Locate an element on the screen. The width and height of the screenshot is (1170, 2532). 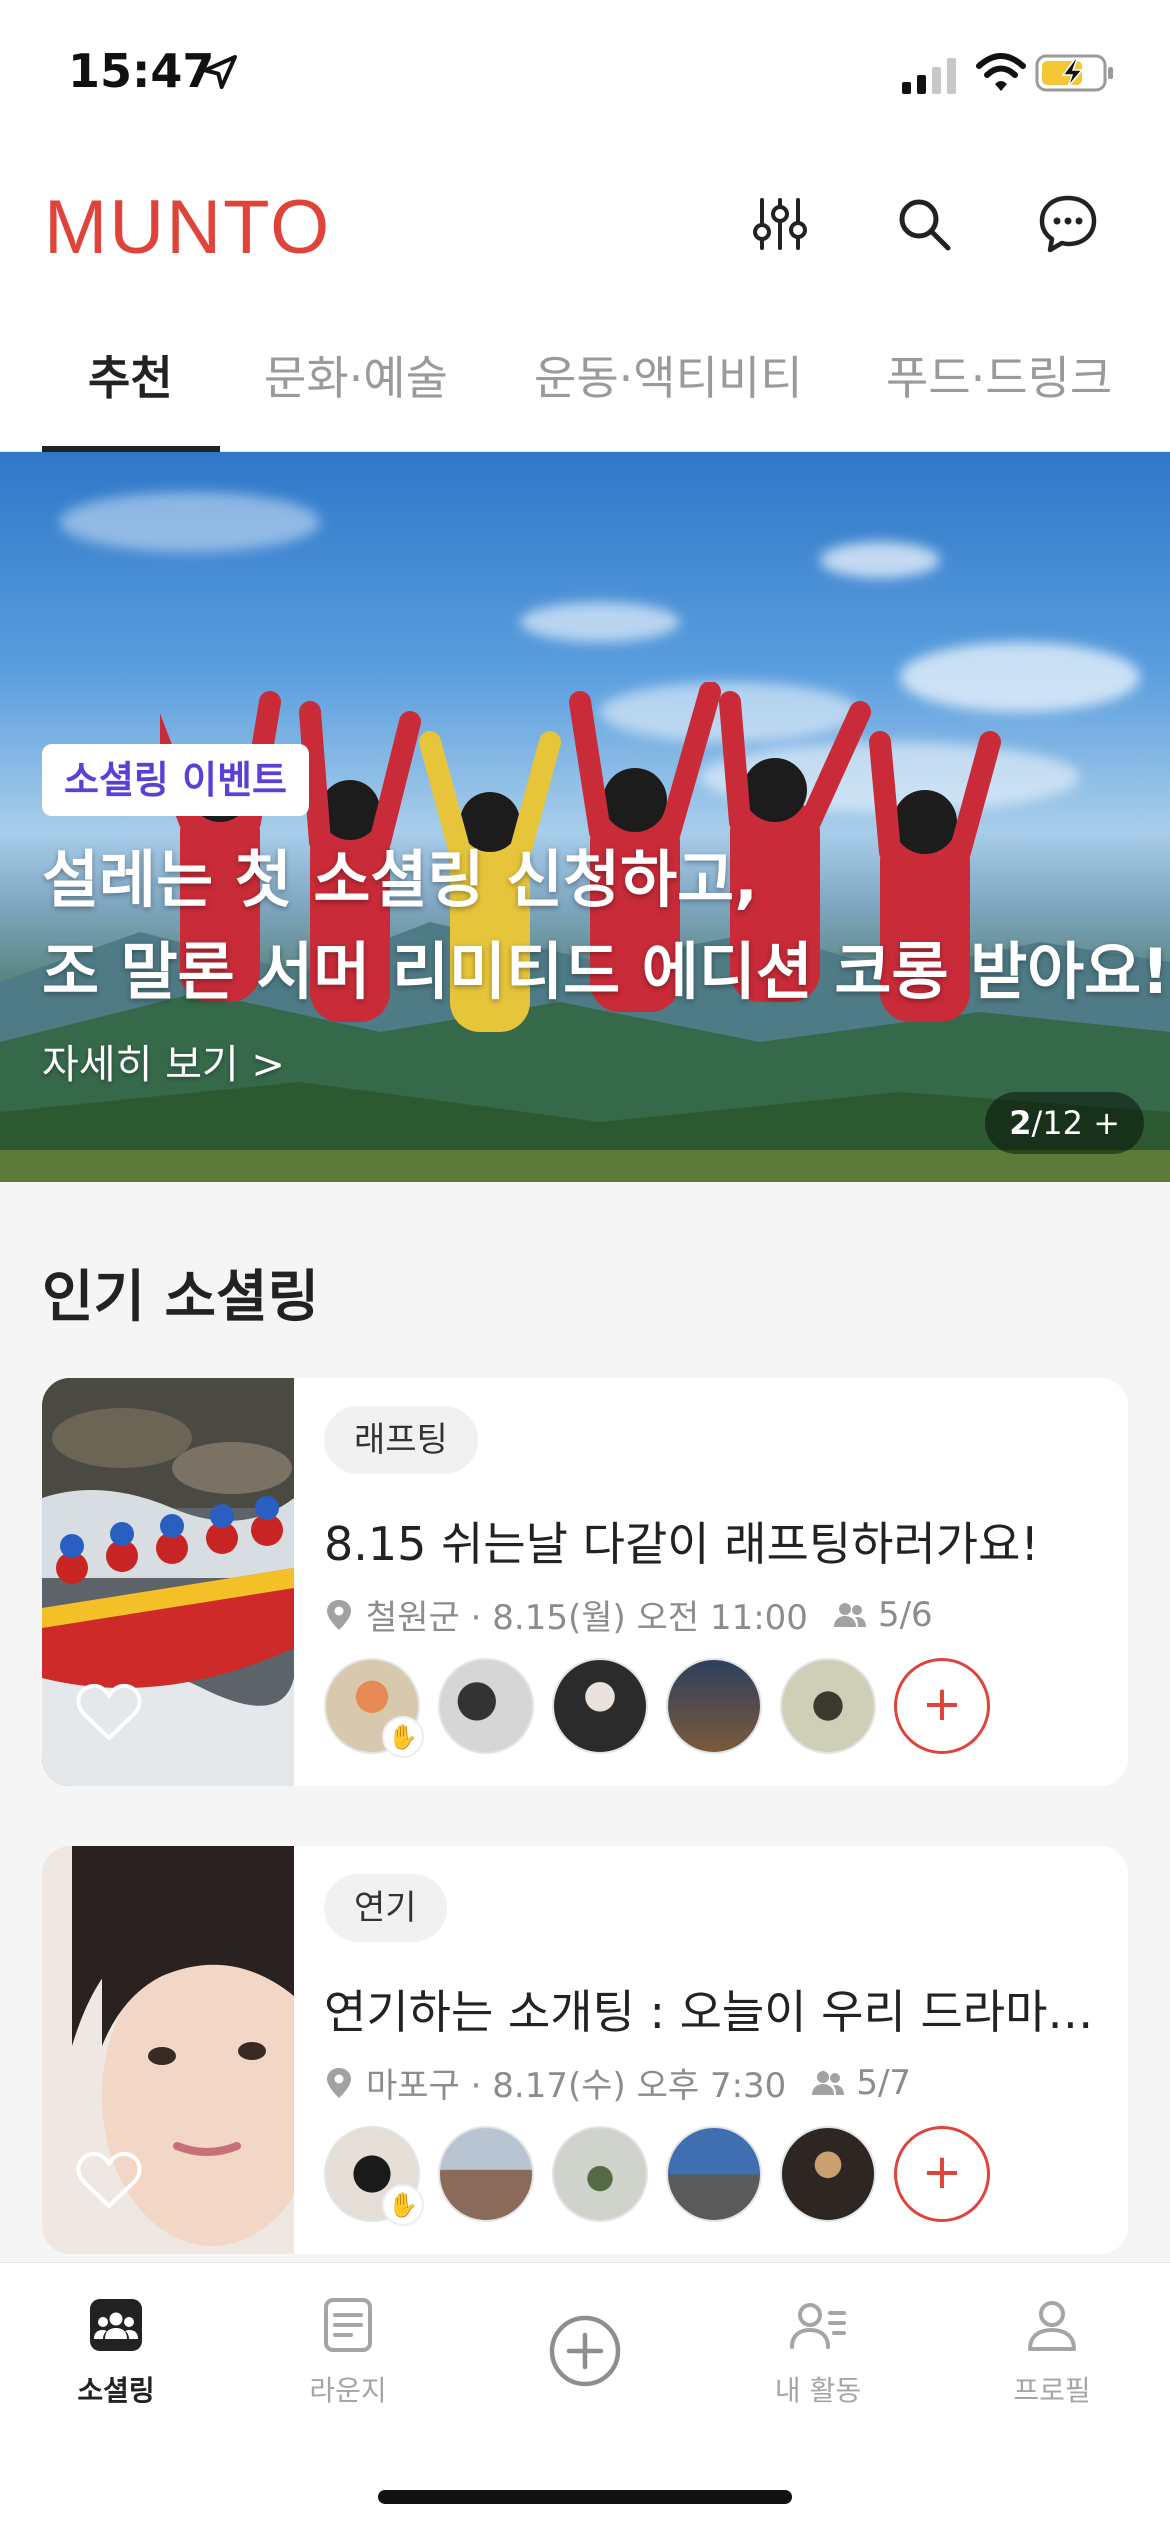
group-icon is located at coordinates (116, 2325).